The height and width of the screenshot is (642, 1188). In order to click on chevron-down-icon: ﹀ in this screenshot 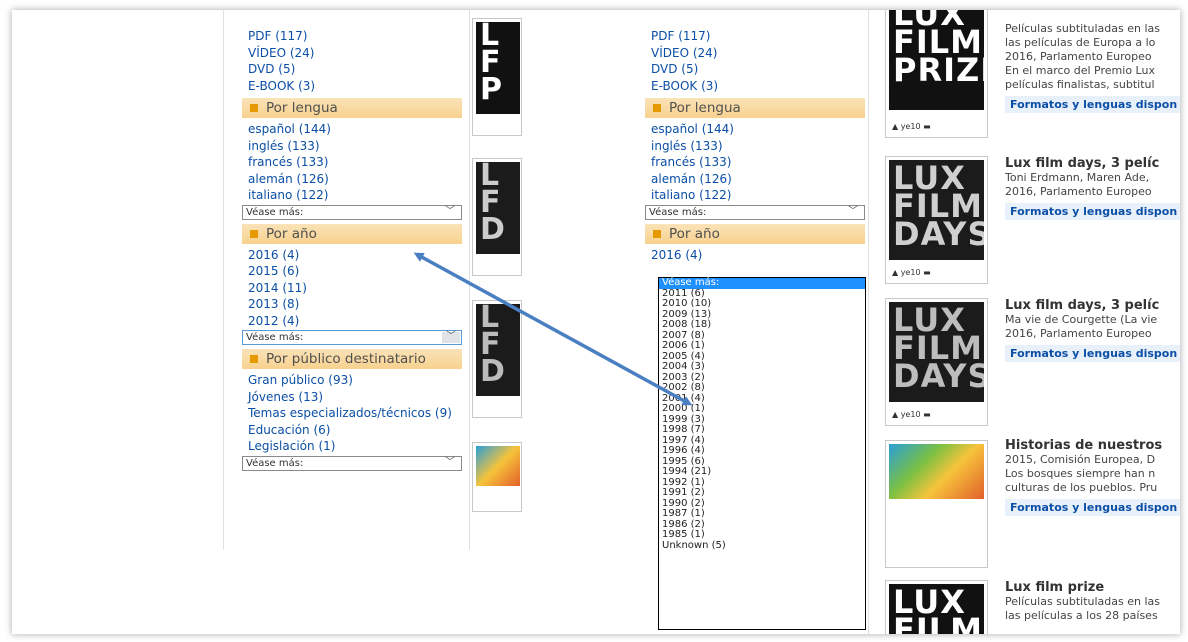, I will do `click(451, 337)`.